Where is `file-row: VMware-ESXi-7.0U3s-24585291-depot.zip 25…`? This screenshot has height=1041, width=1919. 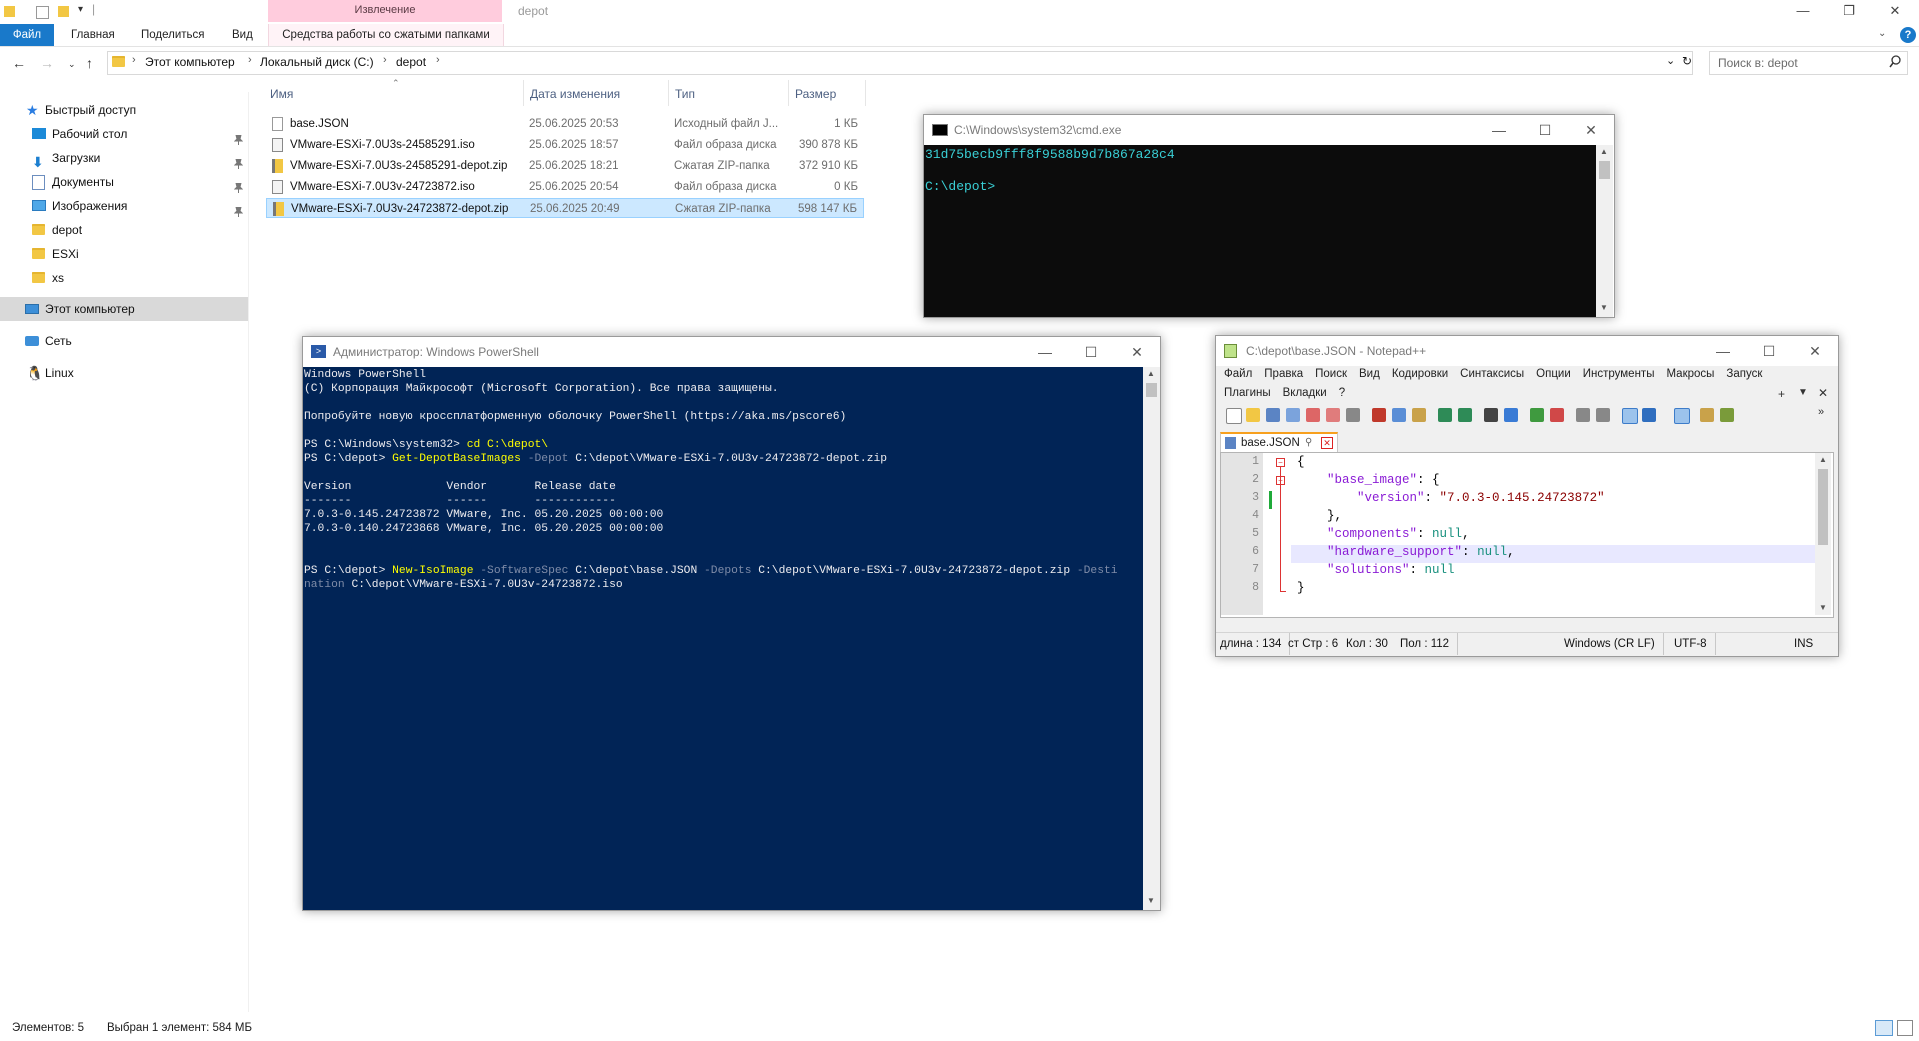
file-row: VMware-ESXi-7.0U3s-24585291-depot.zip 25… is located at coordinates (565, 166).